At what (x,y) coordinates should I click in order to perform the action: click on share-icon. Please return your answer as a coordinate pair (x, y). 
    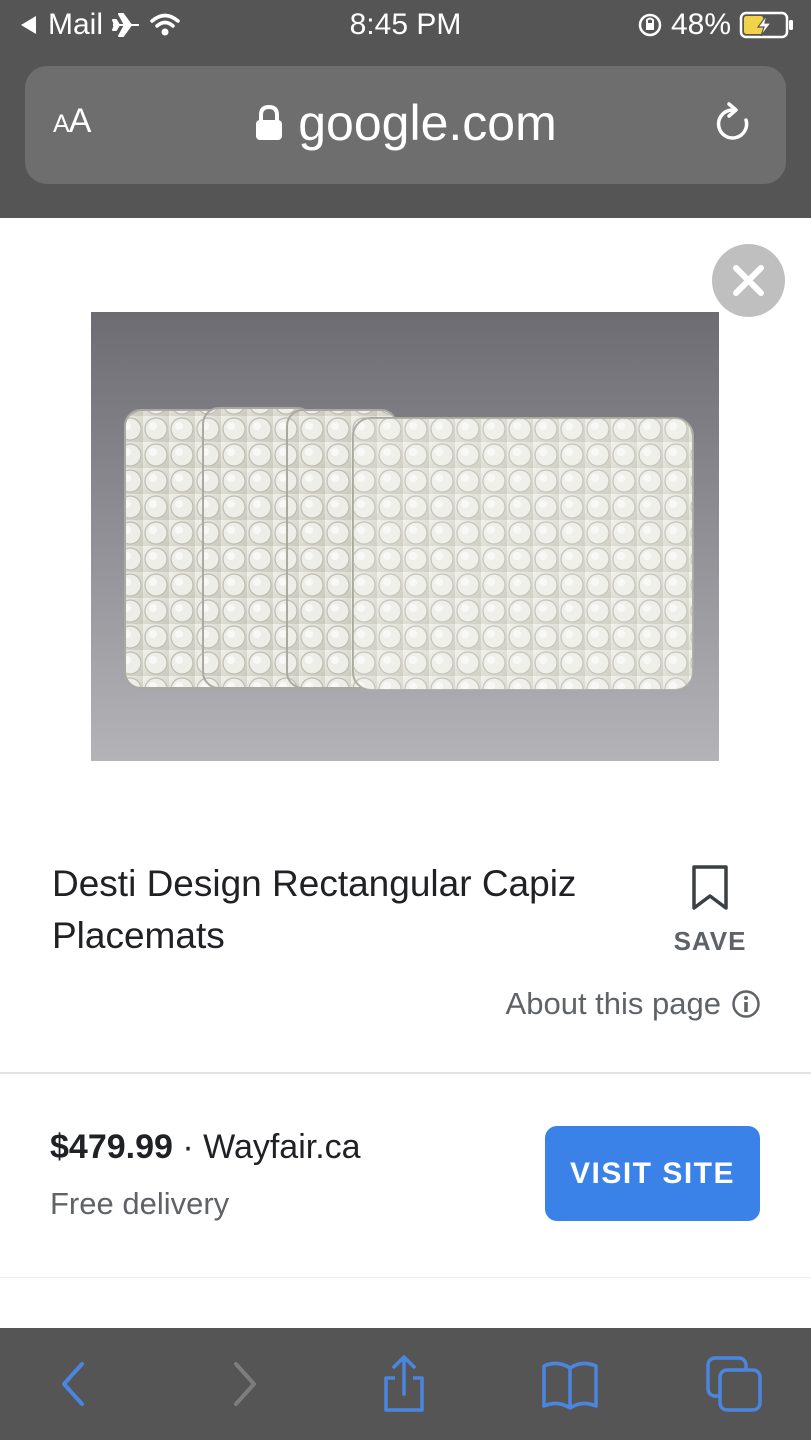
    Looking at the image, I should click on (404, 1384).